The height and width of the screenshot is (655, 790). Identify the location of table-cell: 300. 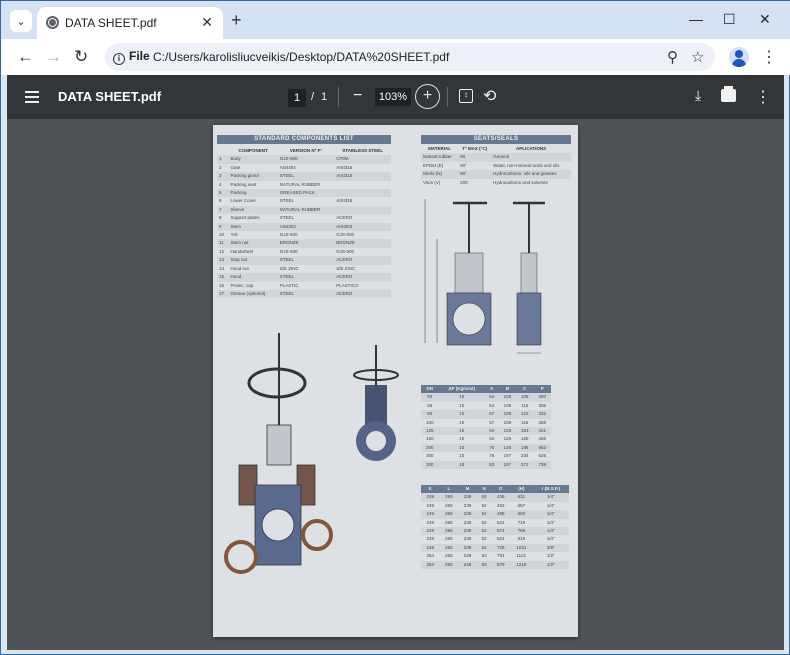
(430, 465).